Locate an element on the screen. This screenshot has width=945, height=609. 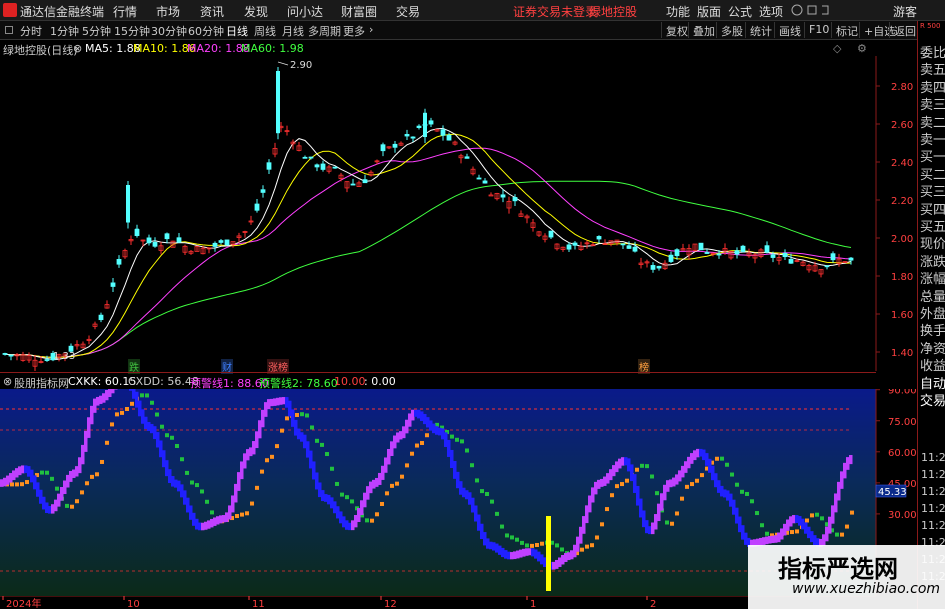
menu-layout: 版面 is located at coordinates (709, 11).